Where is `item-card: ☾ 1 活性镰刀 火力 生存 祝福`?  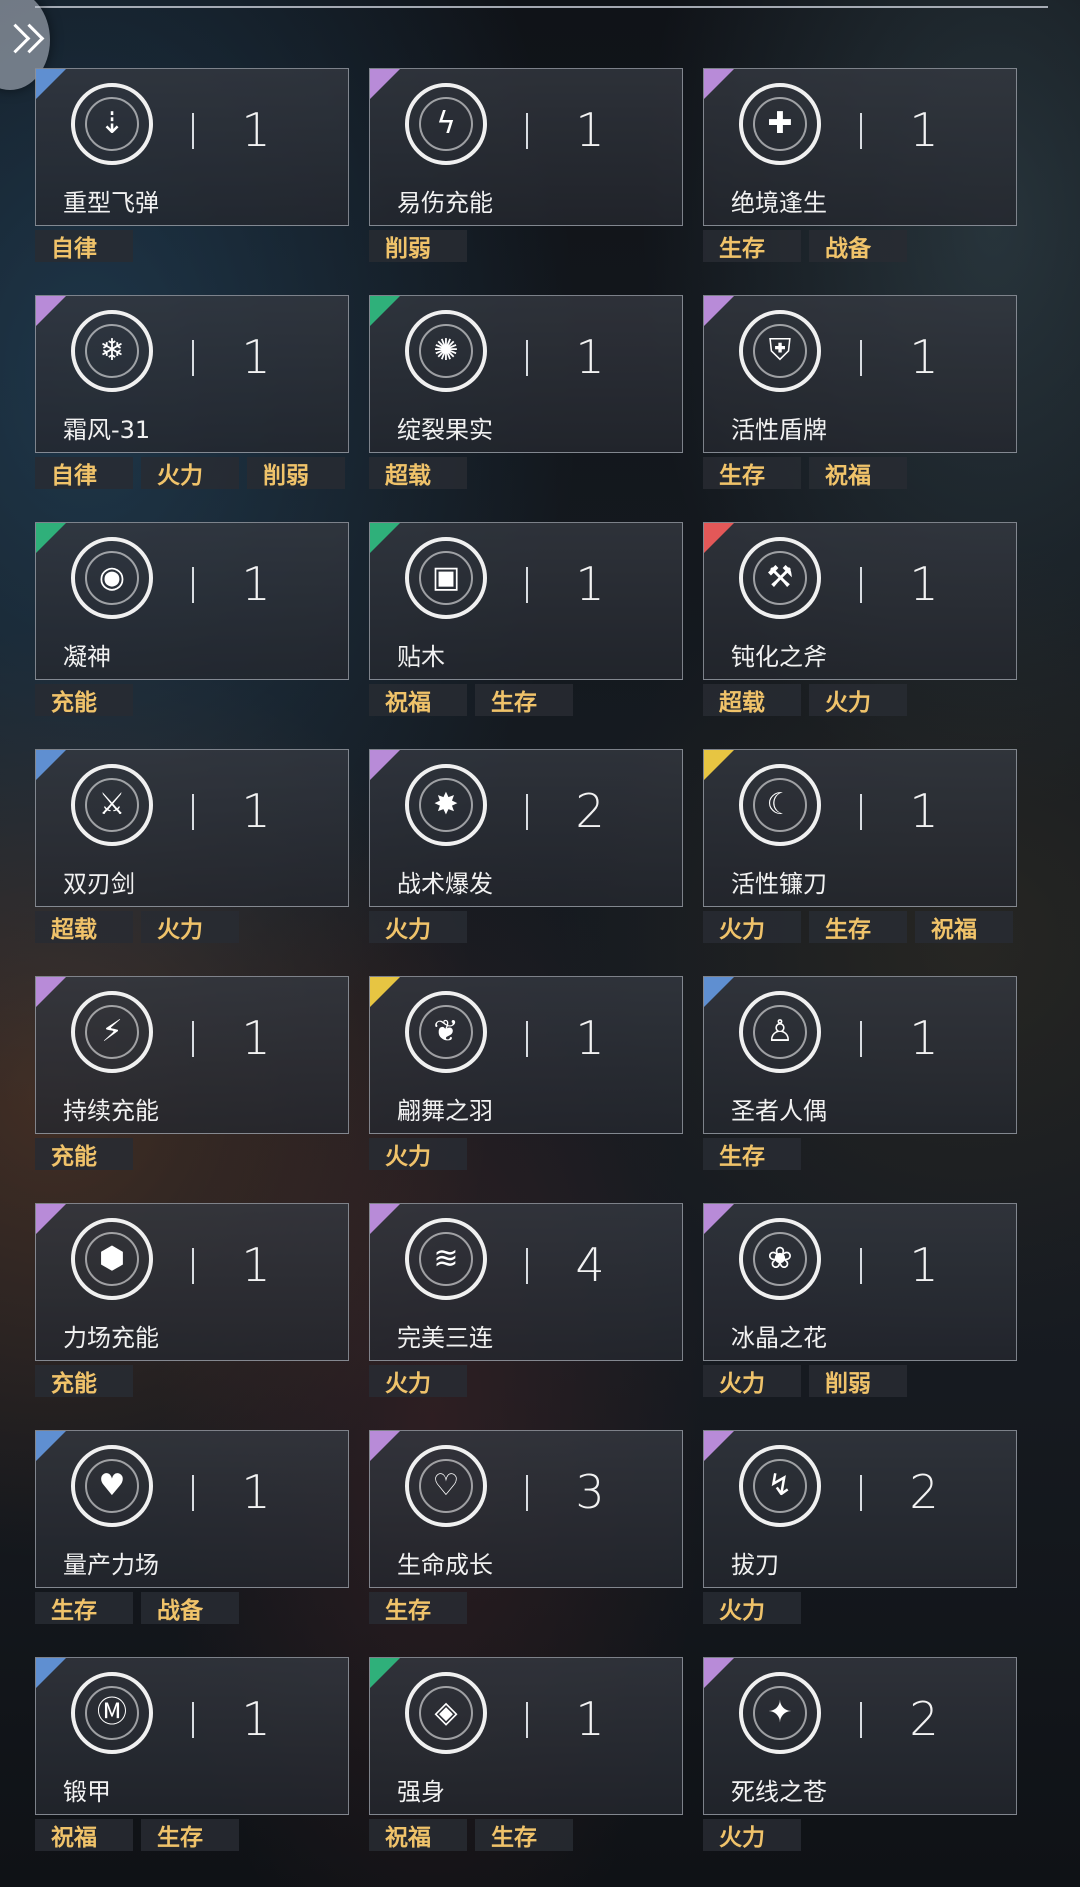
item-card: ☾ 1 活性镰刀 火力 生存 祝福 is located at coordinates (860, 846).